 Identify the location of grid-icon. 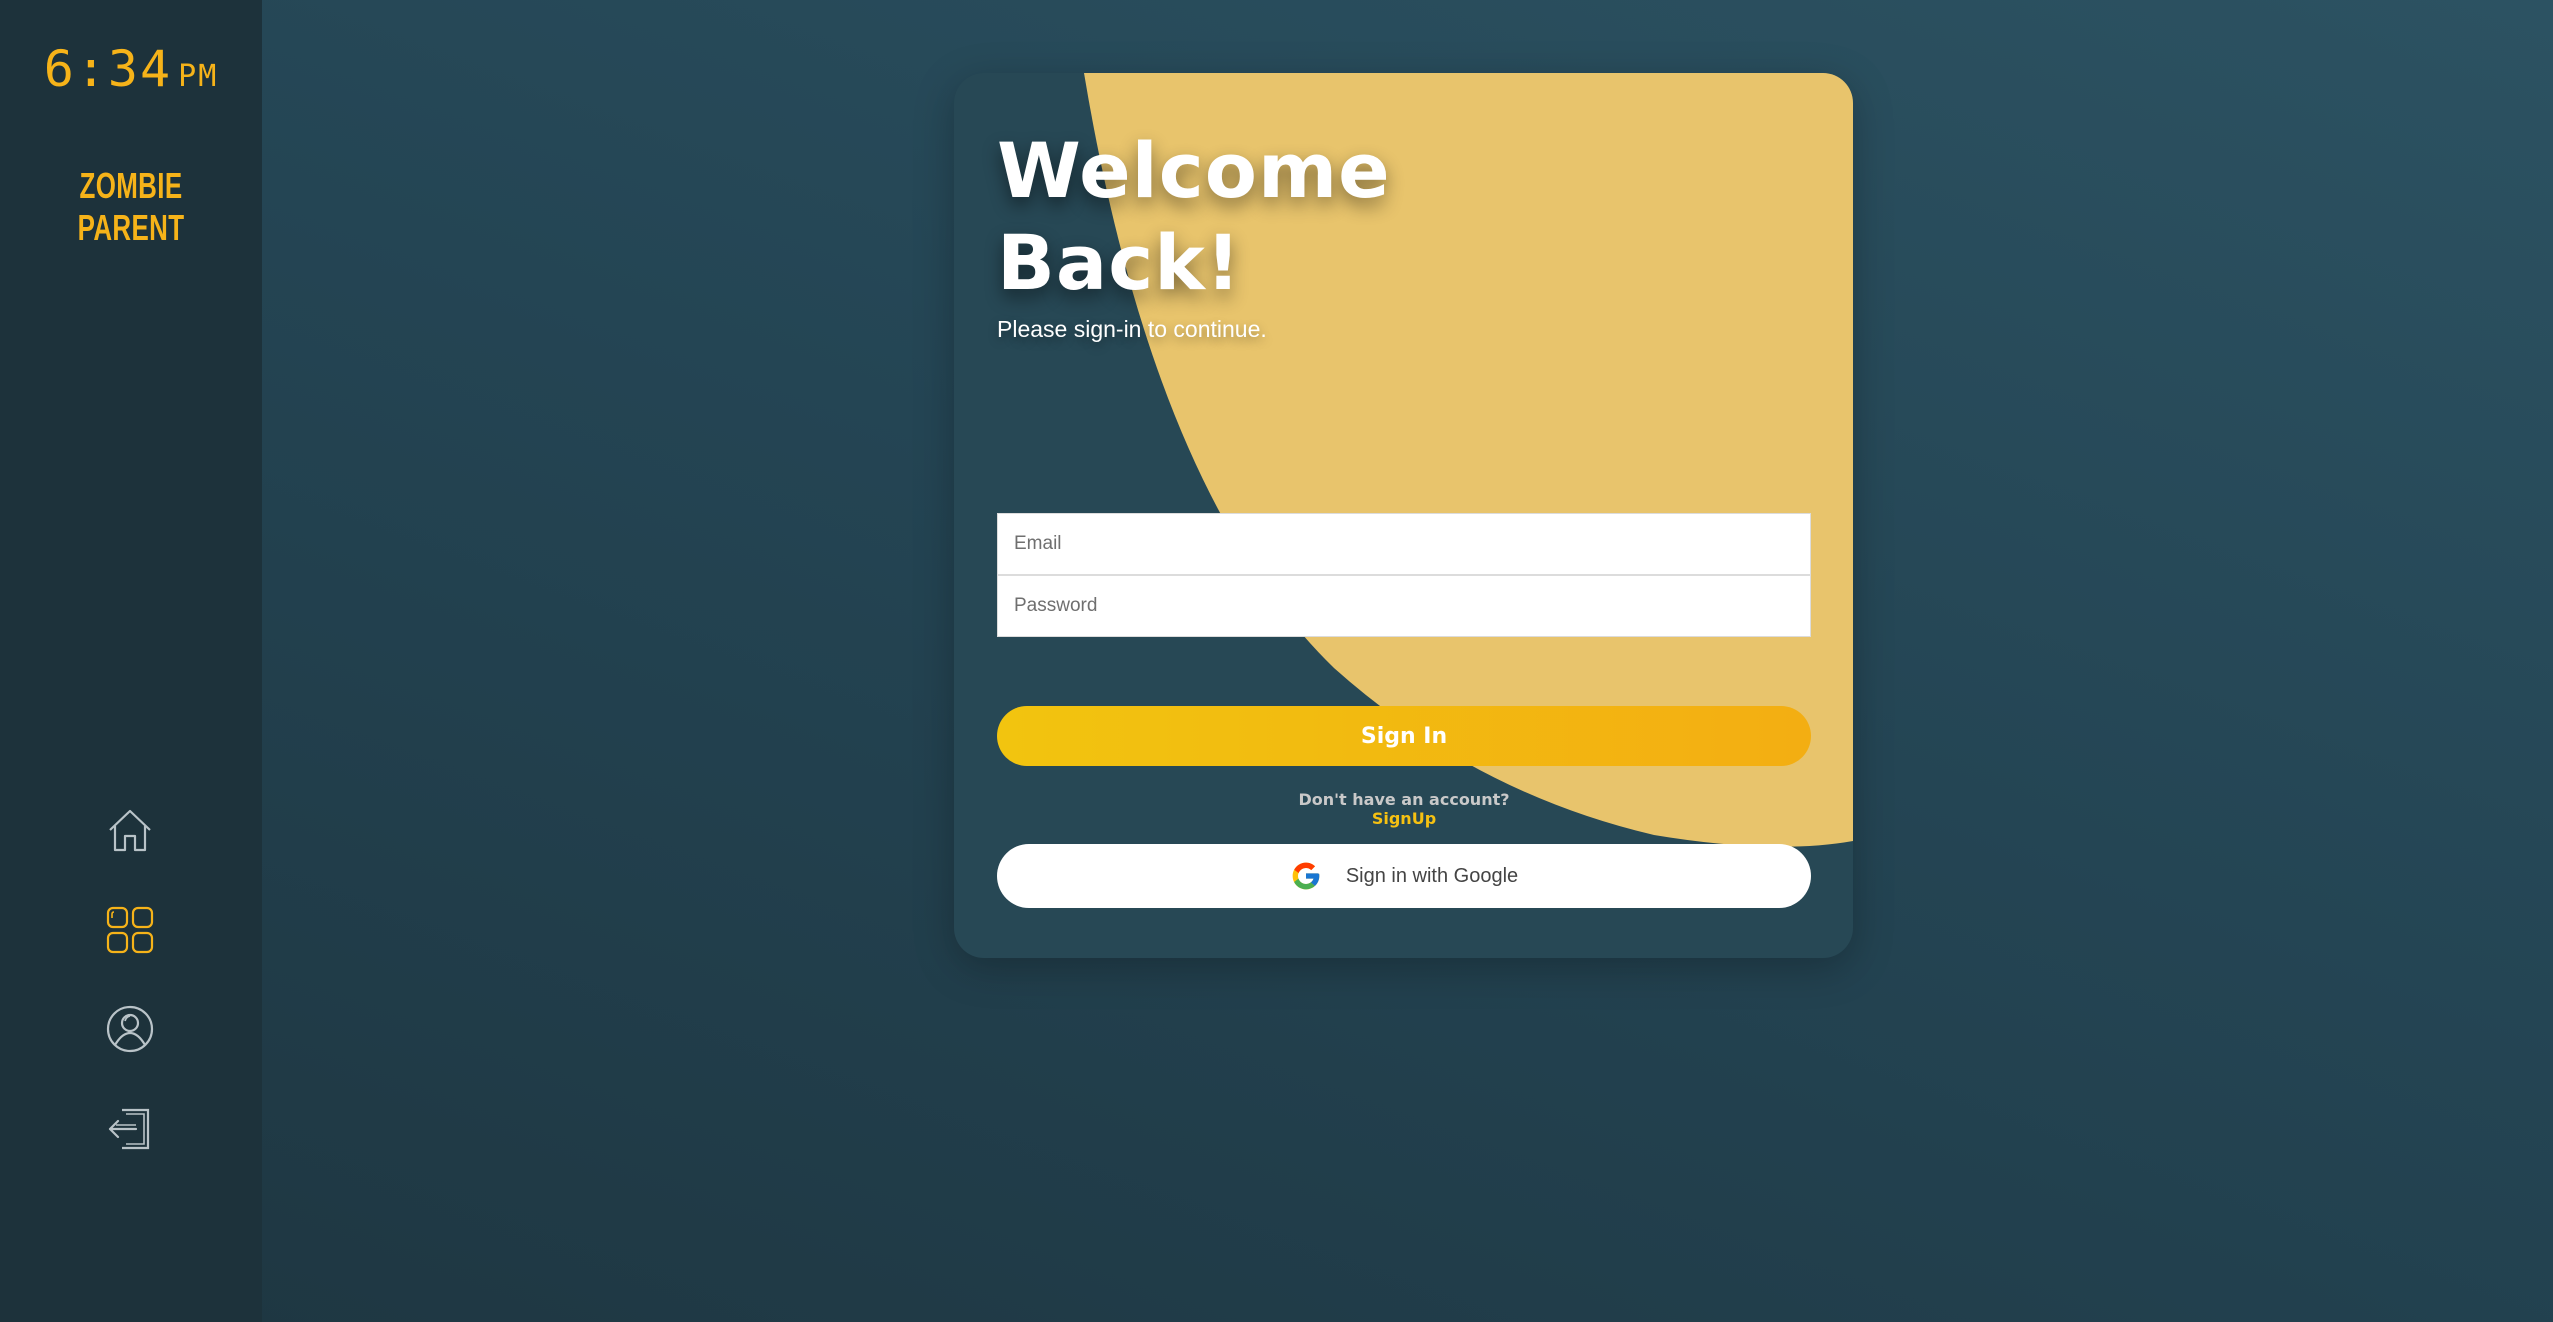
(130, 930).